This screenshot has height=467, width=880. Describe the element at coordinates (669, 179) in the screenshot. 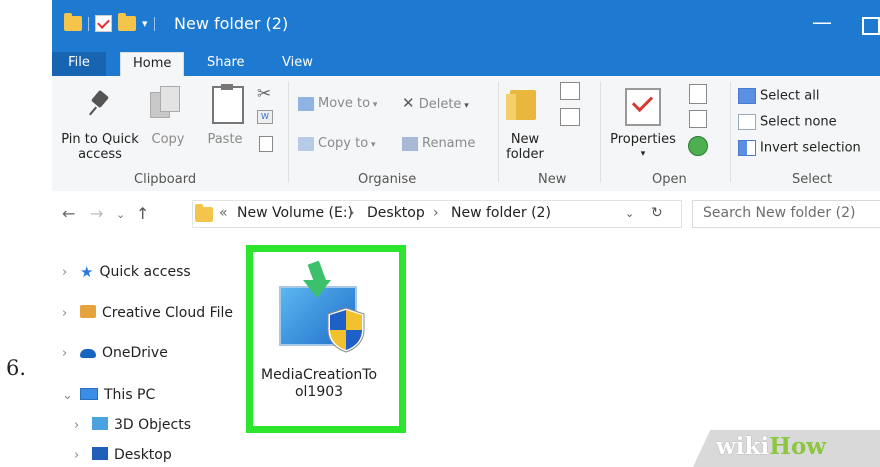

I see `group-label-open: Open` at that location.